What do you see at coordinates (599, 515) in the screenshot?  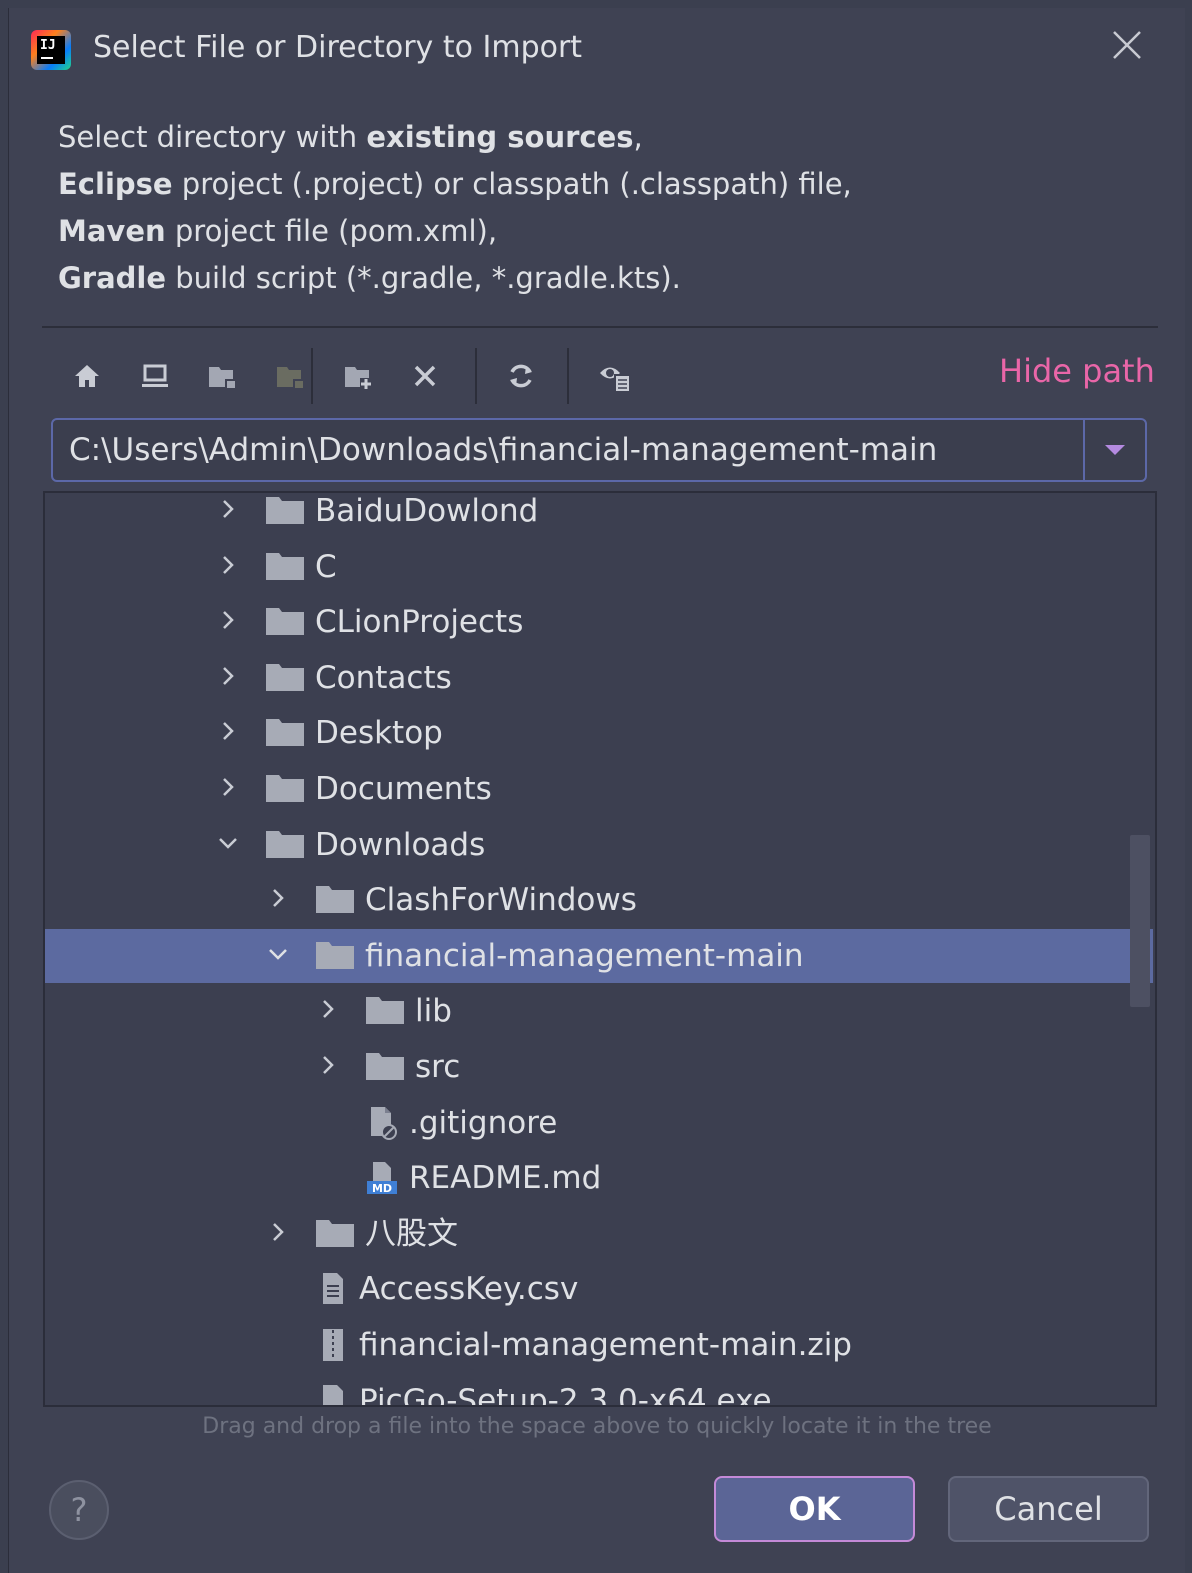 I see `tree-folder-row: BaiduDowlond` at bounding box center [599, 515].